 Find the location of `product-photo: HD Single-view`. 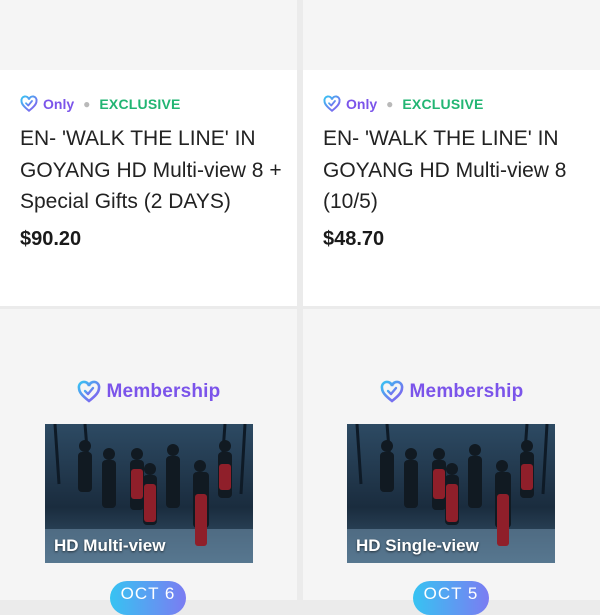

product-photo: HD Single-view is located at coordinates (451, 493).